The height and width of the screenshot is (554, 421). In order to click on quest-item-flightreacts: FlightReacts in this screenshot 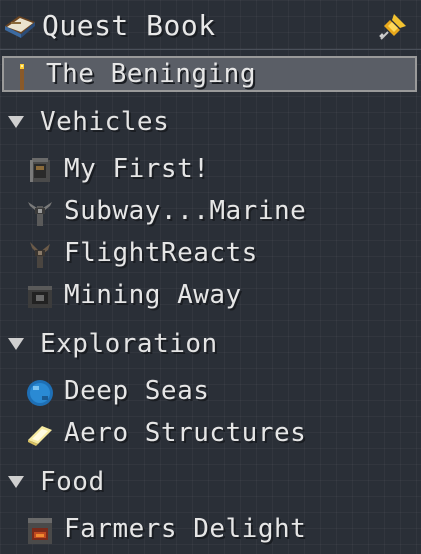, I will do `click(210, 252)`.